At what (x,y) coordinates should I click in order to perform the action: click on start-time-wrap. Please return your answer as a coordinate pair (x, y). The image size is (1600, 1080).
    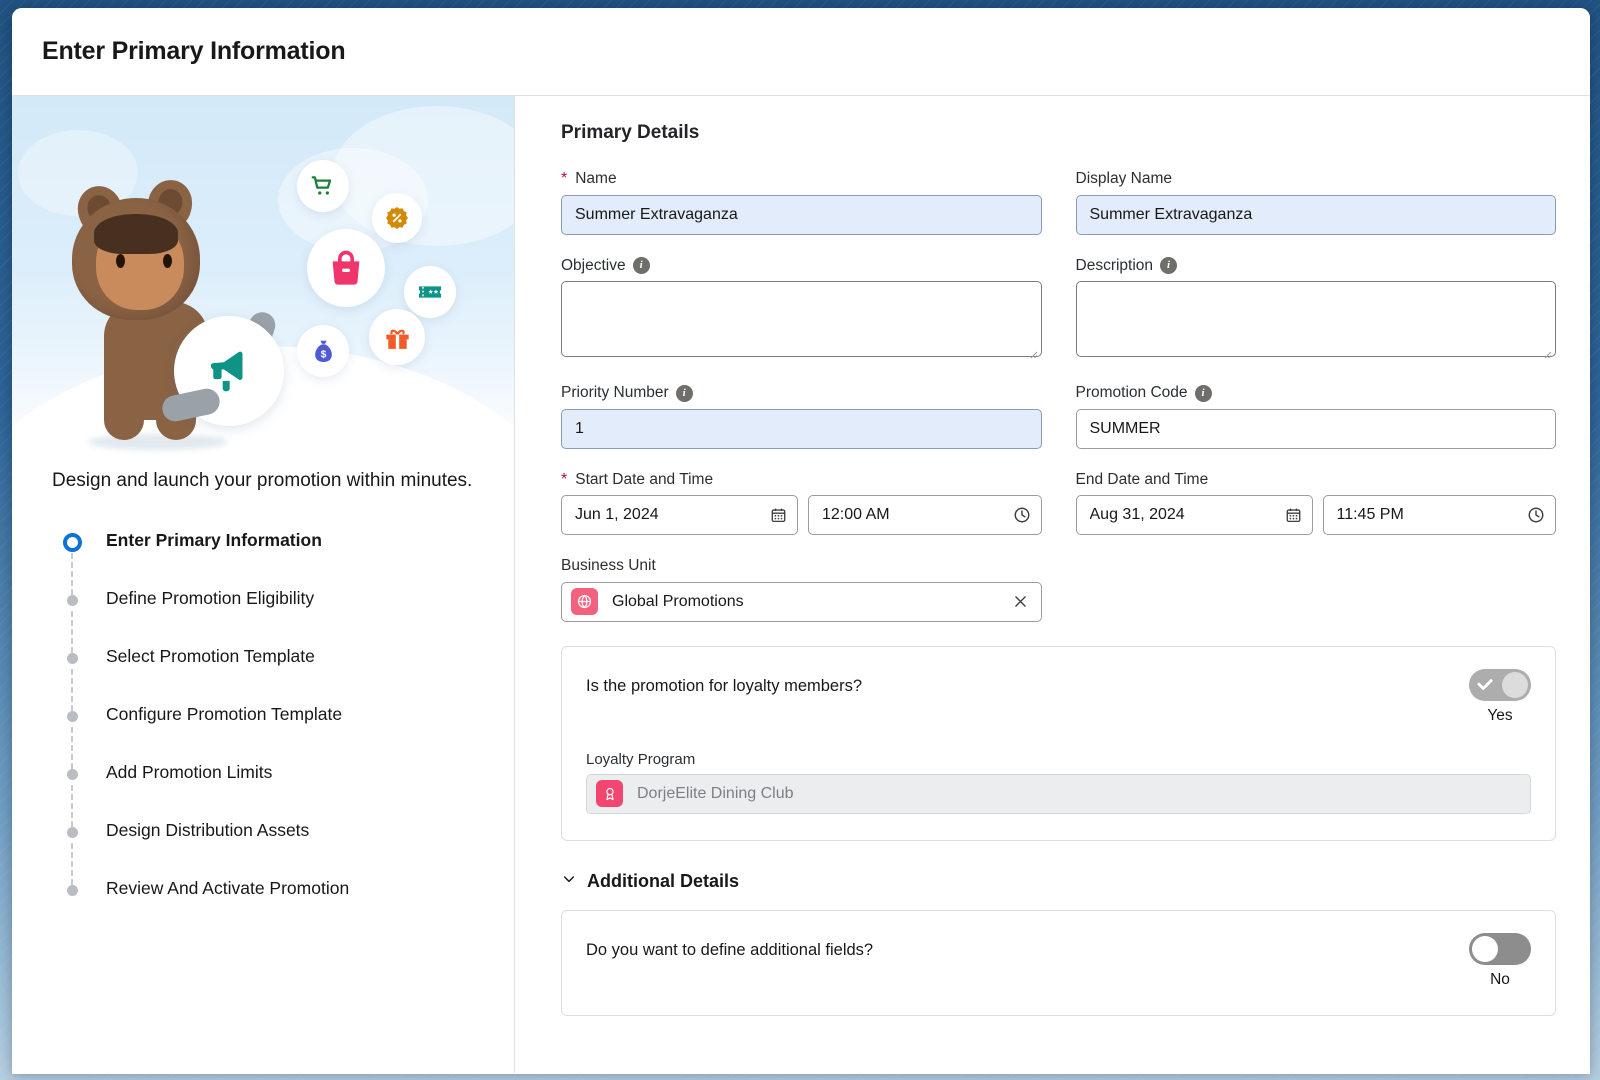
    Looking at the image, I should click on (925, 515).